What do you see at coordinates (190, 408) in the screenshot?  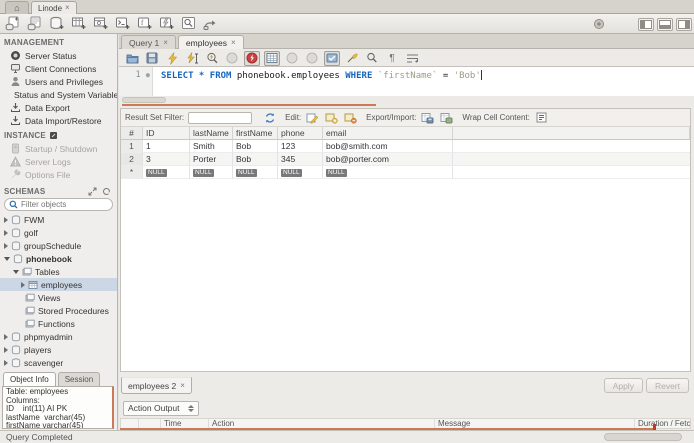 I see `selector-spinner-icon` at bounding box center [190, 408].